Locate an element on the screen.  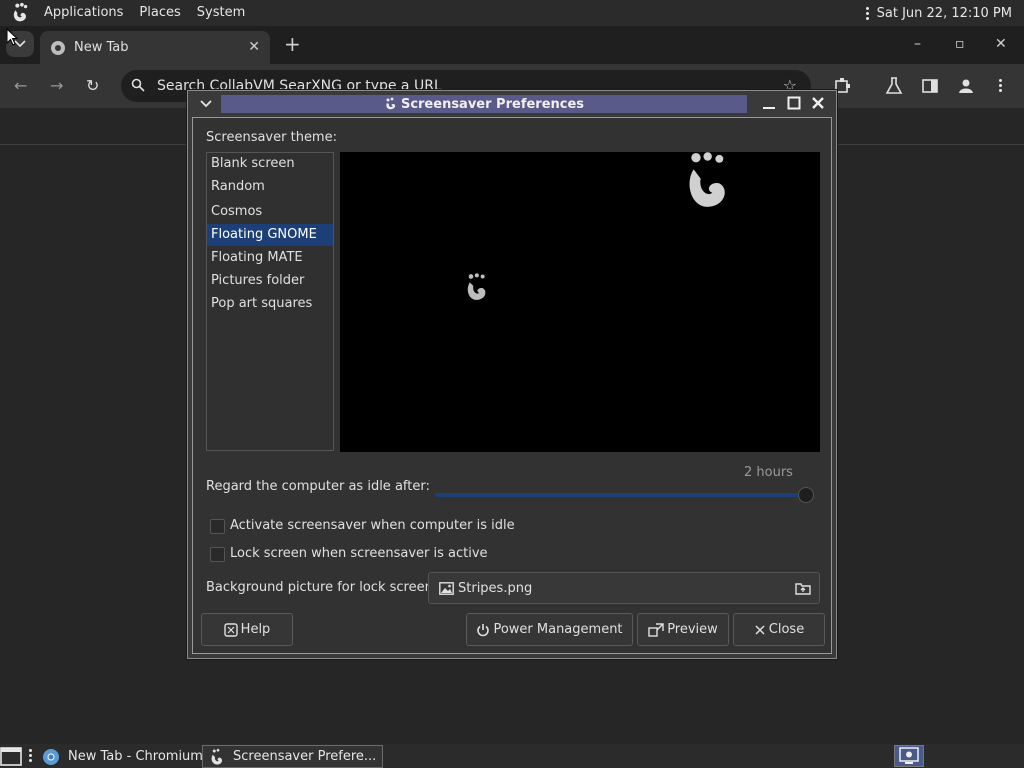
menu-system: System is located at coordinates (221, 13).